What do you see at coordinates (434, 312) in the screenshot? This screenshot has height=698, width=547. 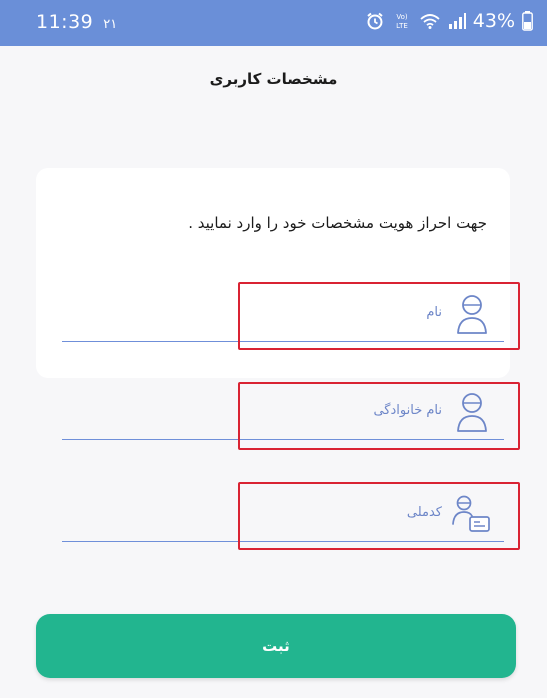 I see `first-name-label: نام` at bounding box center [434, 312].